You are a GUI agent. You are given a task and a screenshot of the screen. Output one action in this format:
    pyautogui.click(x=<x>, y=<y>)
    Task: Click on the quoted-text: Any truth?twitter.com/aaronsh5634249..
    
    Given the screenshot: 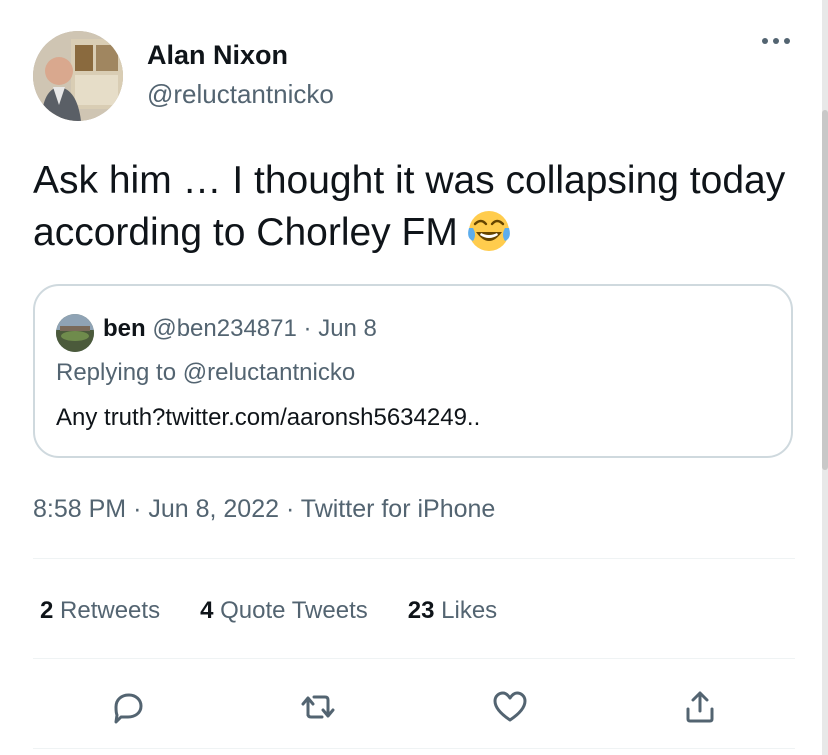 What is the action you would take?
    pyautogui.click(x=268, y=417)
    